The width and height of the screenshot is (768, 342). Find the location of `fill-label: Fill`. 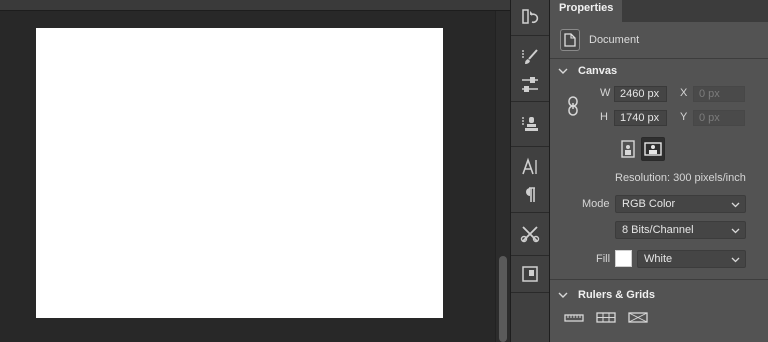

fill-label: Fill is located at coordinates (603, 259).